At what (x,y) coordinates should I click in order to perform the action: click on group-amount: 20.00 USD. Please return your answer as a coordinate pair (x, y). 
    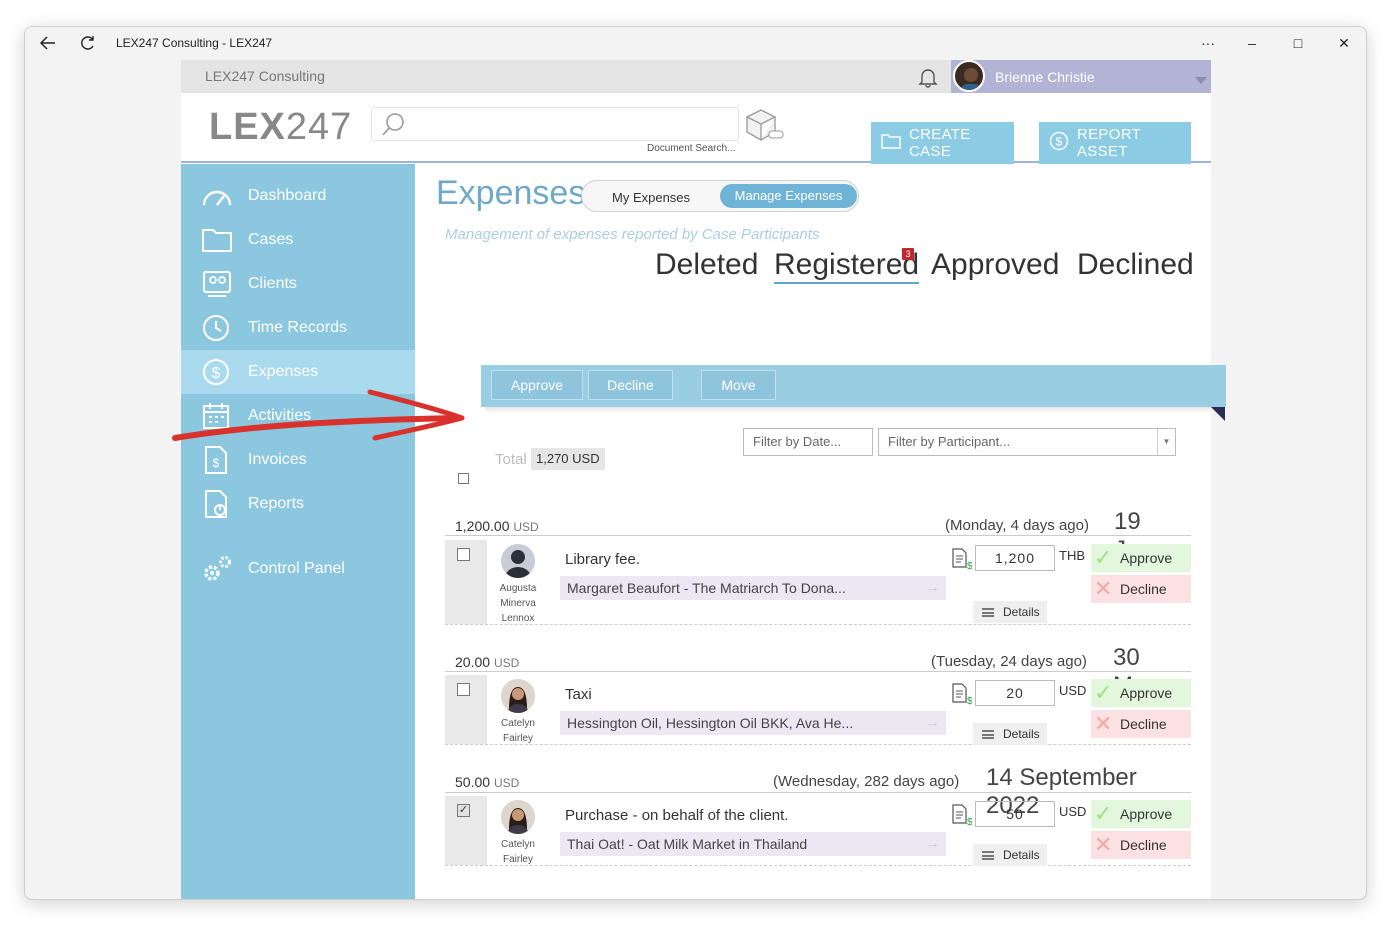
    Looking at the image, I should click on (487, 662).